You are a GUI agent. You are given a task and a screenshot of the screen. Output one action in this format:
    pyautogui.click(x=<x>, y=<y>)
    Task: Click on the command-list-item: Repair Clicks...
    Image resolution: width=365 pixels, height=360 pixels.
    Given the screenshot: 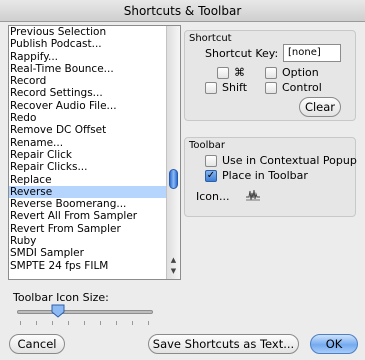 What is the action you would take?
    pyautogui.click(x=88, y=167)
    